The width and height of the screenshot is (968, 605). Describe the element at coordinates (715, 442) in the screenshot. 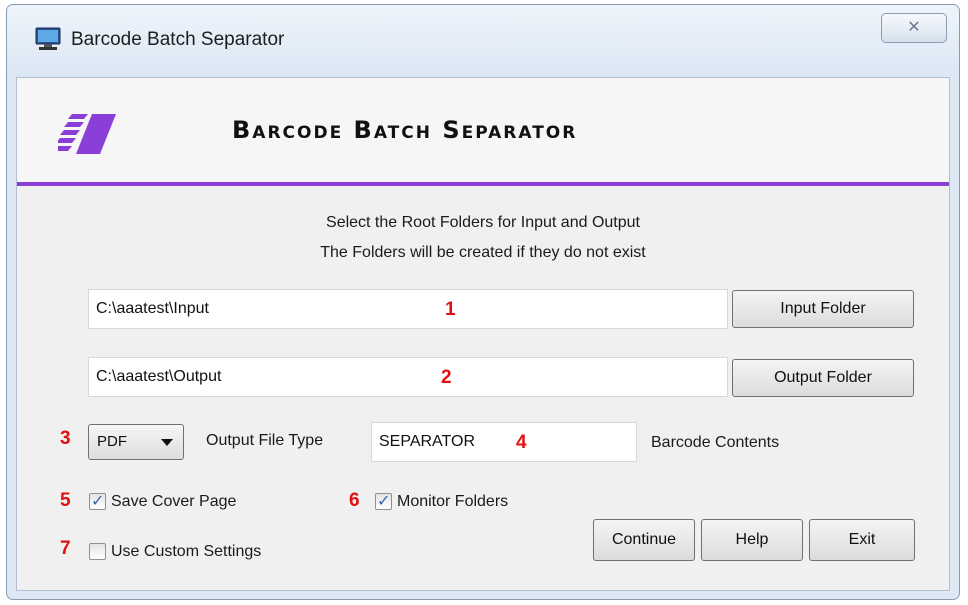

I see `barcode-contents-label: Barcode Contents` at that location.